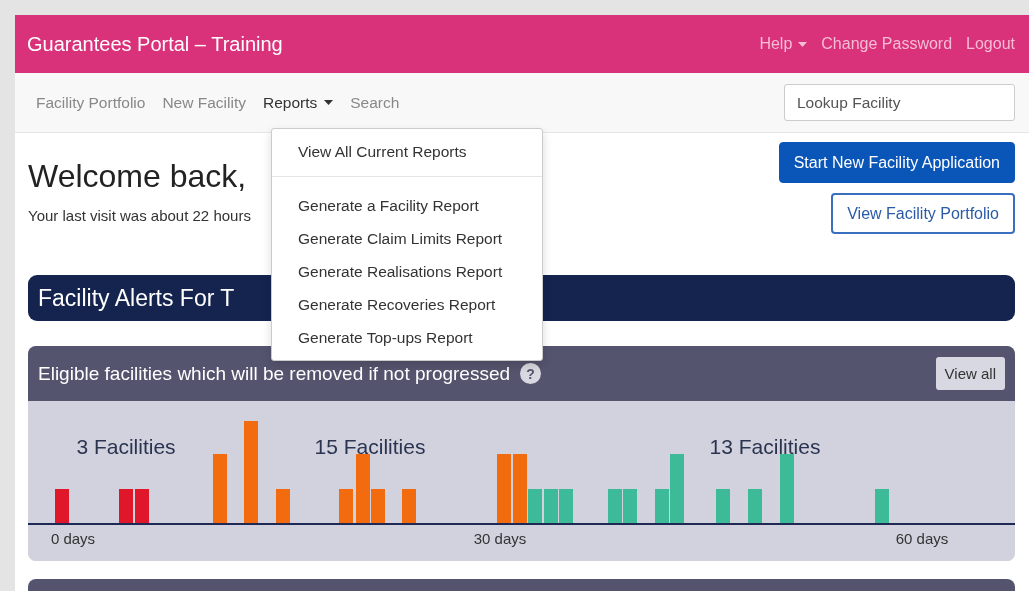 Image resolution: width=1029 pixels, height=591 pixels. What do you see at coordinates (407, 205) in the screenshot?
I see `menu-item: Generate a Facility Report` at bounding box center [407, 205].